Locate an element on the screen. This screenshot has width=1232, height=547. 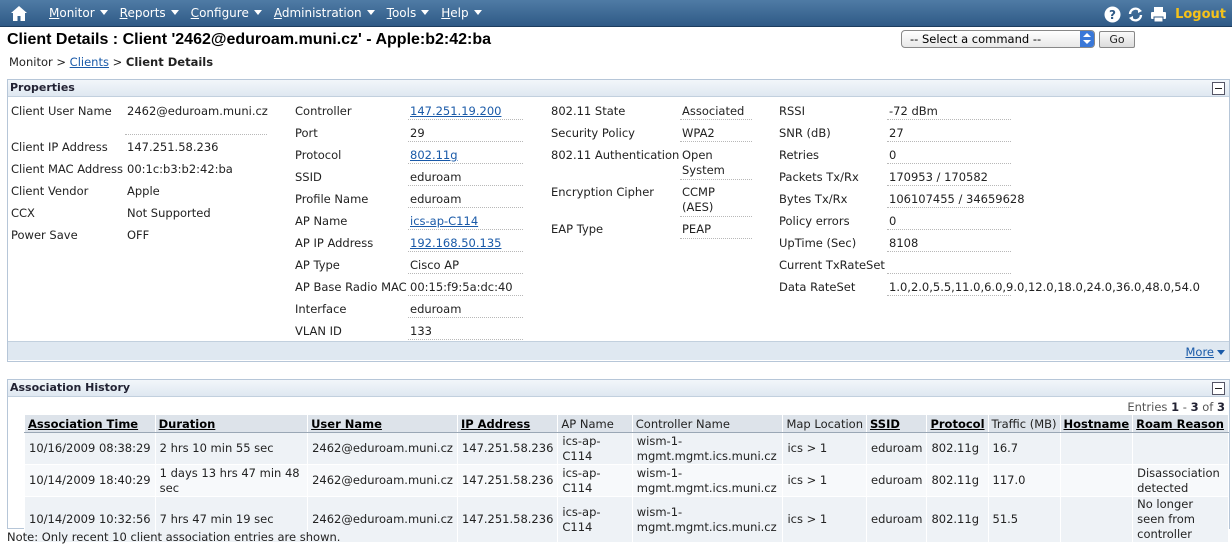
cell-ap-name: ics-ap-C114 is located at coordinates (595, 480).